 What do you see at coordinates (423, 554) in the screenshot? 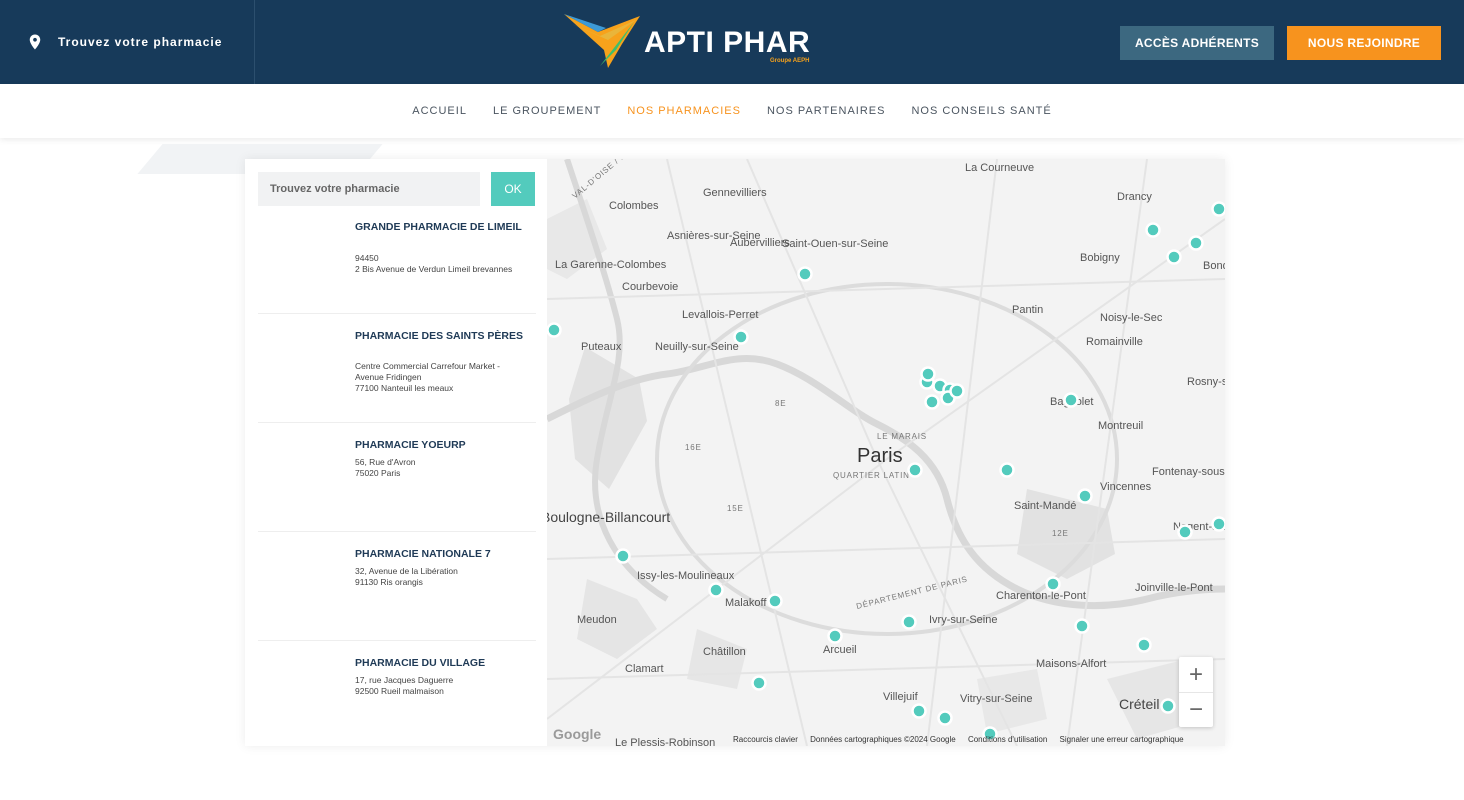
I see `pharmacy-name: PHARMACIE NATIONALE 7` at bounding box center [423, 554].